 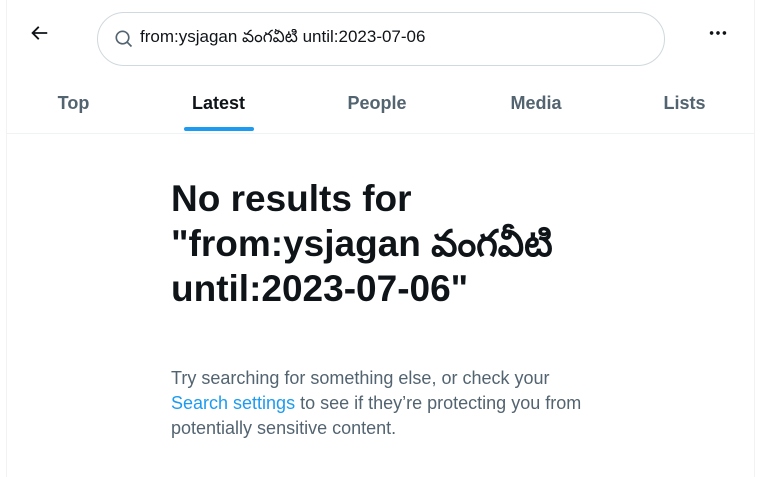 I want to click on tab-people: People, so click(x=377, y=103).